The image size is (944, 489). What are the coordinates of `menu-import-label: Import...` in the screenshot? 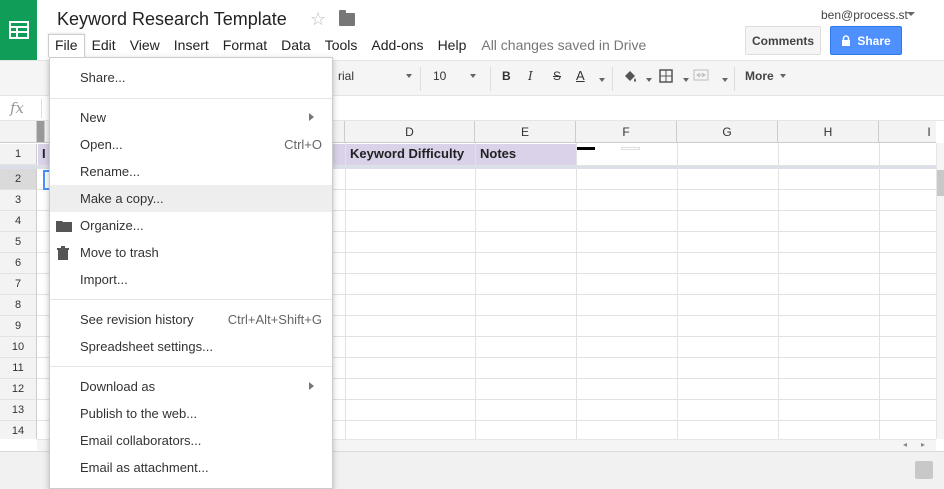 It's located at (104, 279).